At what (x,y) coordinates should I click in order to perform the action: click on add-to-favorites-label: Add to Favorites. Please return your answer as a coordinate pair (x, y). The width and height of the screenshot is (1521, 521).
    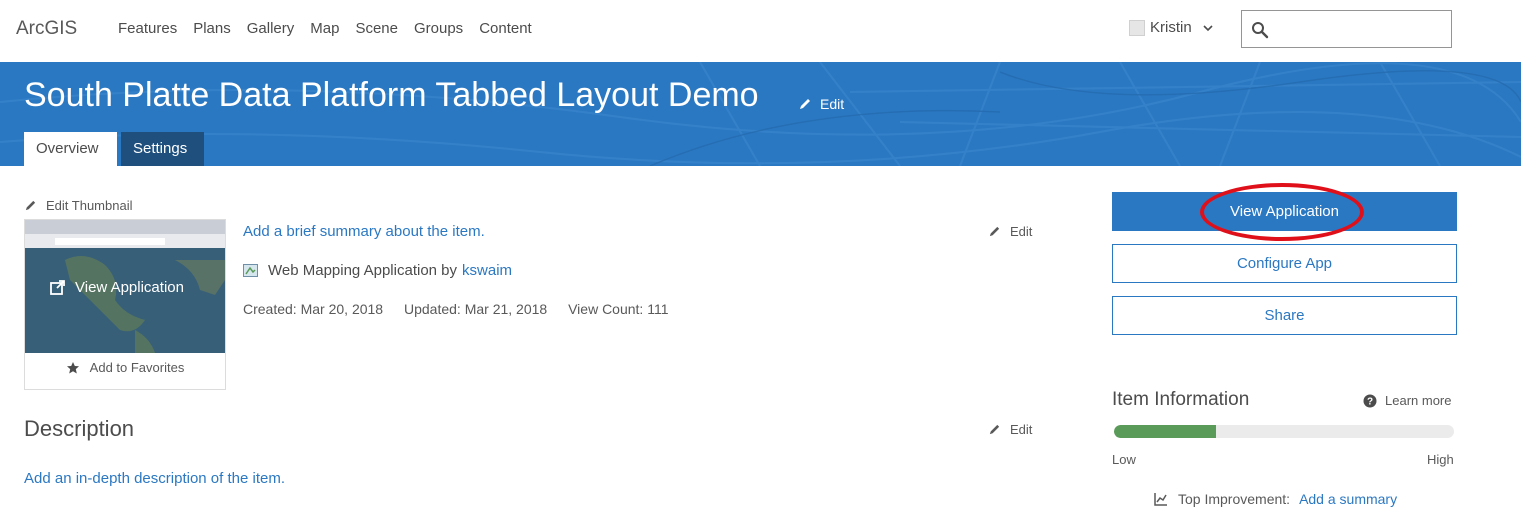
    Looking at the image, I should click on (137, 367).